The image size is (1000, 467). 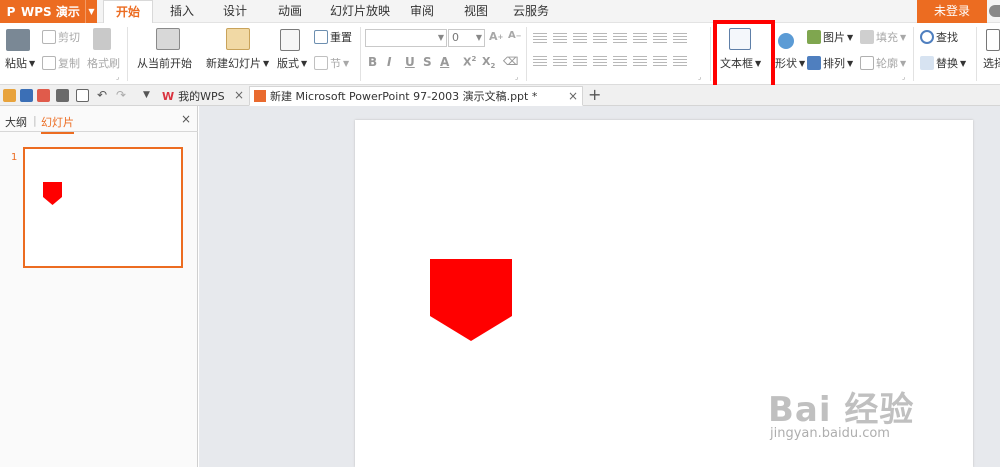 What do you see at coordinates (680, 62) in the screenshot?
I see `columns-icon` at bounding box center [680, 62].